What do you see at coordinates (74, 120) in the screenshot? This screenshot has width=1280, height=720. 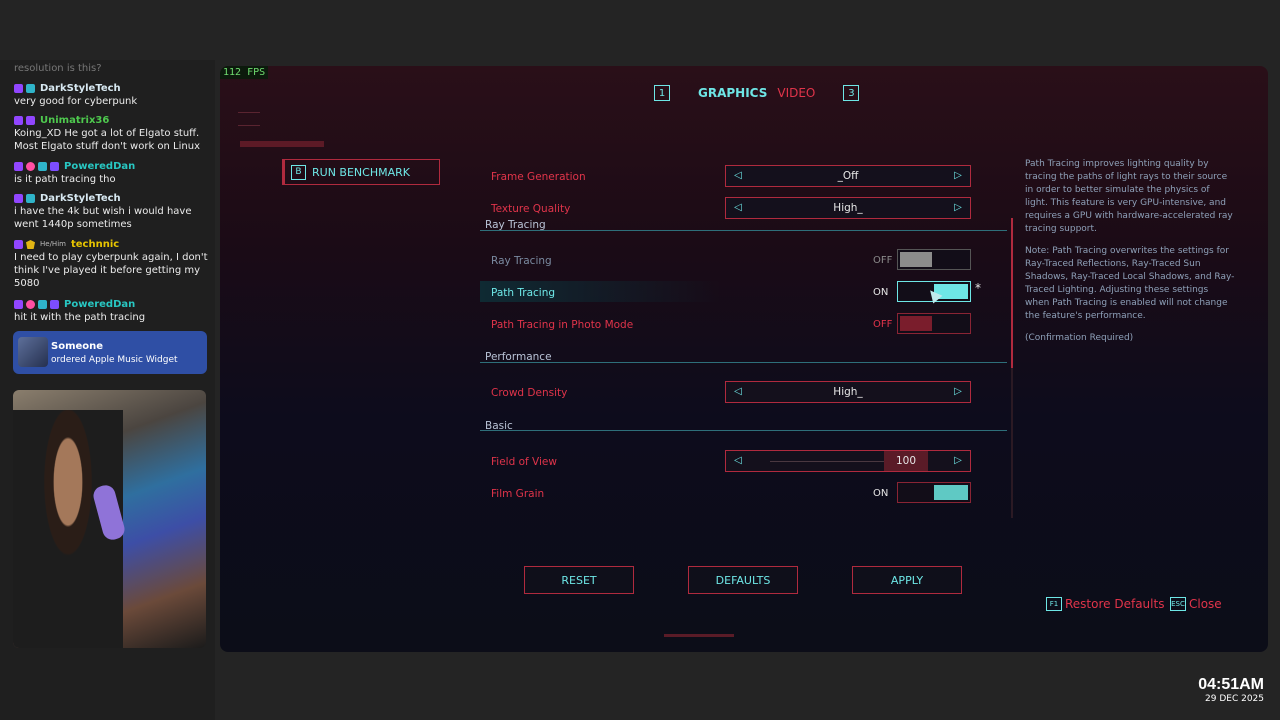 I see `chat-username: Unimatrix36` at bounding box center [74, 120].